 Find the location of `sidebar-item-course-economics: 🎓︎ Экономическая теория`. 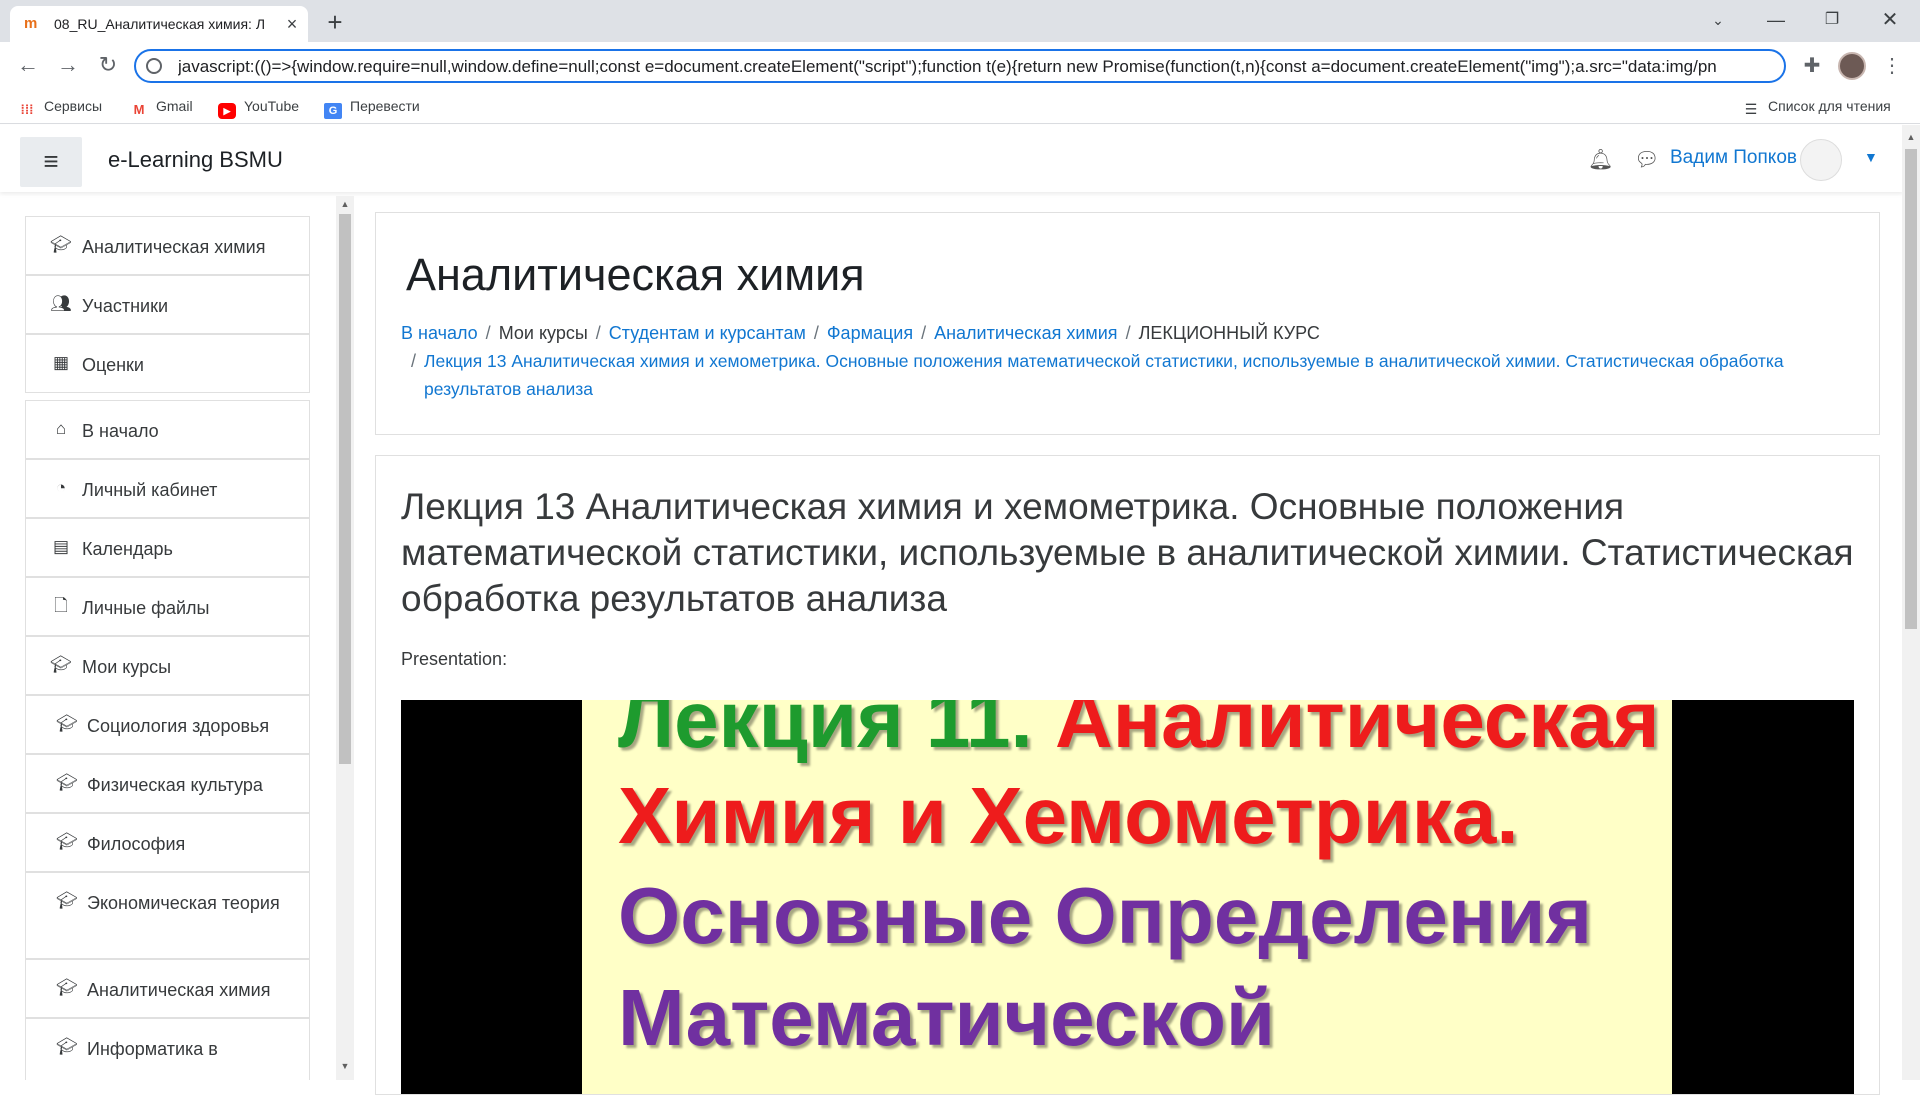

sidebar-item-course-economics: 🎓︎ Экономическая теория is located at coordinates (167, 915).